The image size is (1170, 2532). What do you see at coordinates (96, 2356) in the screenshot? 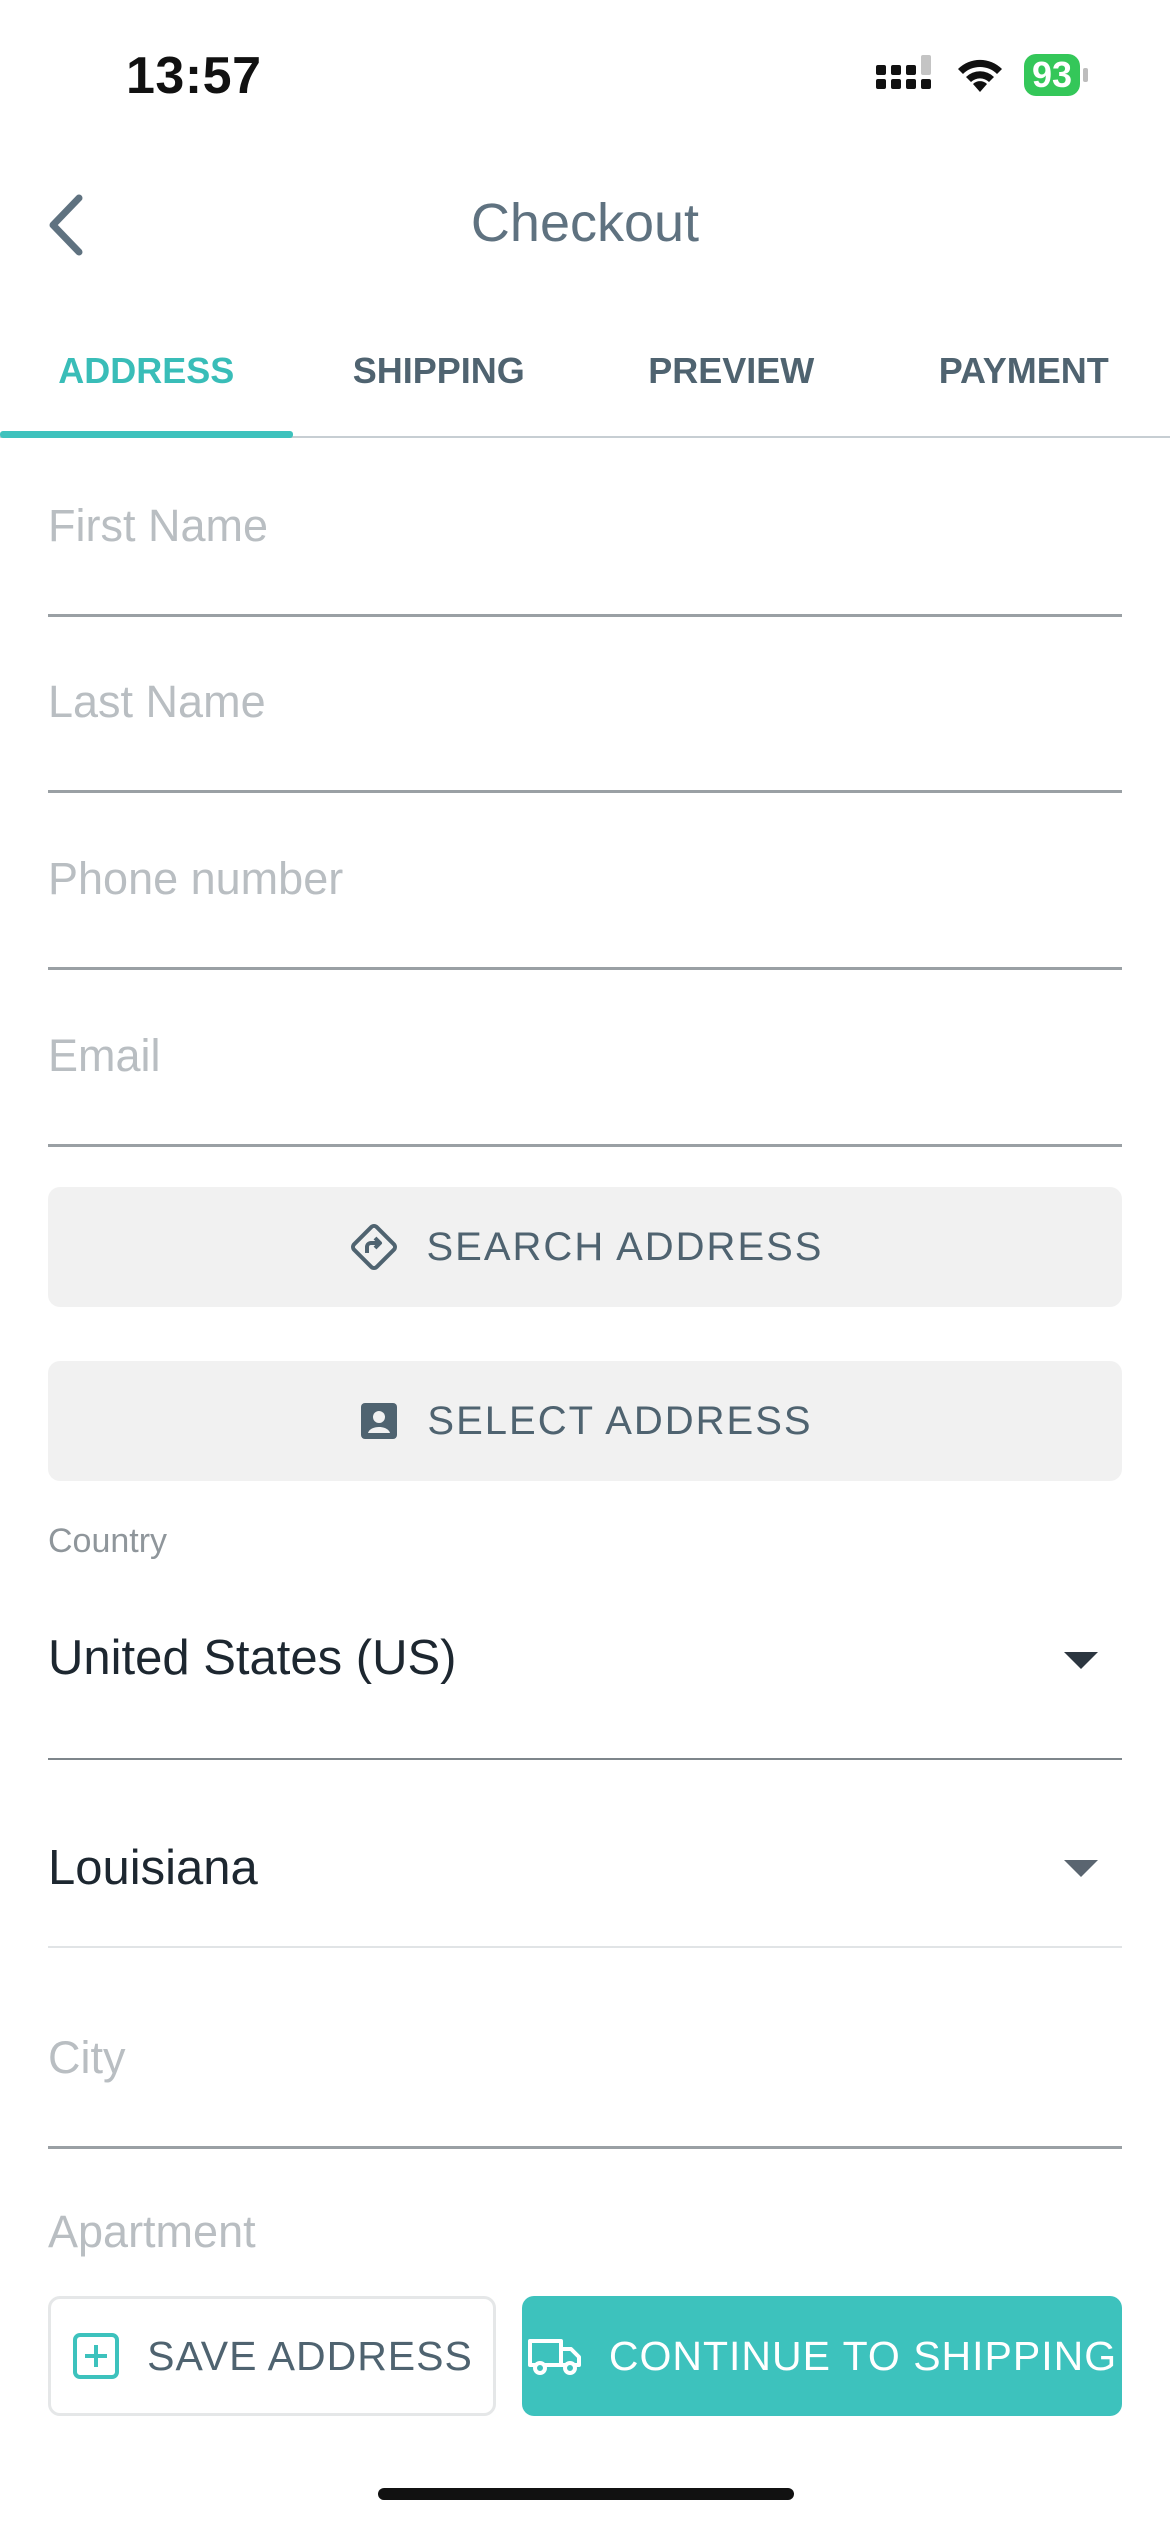
I see `add-box-icon` at bounding box center [96, 2356].